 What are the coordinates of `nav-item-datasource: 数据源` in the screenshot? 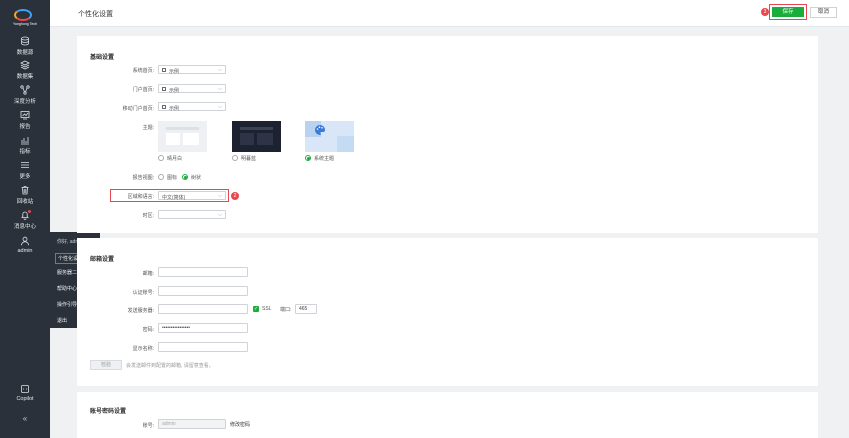 It's located at (25, 48).